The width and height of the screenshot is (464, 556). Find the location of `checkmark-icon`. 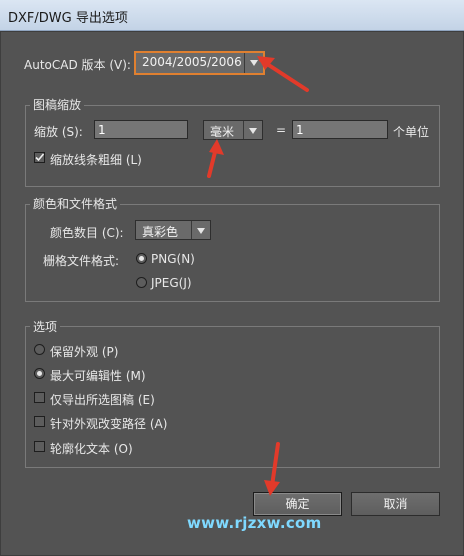

checkmark-icon is located at coordinates (40, 157).